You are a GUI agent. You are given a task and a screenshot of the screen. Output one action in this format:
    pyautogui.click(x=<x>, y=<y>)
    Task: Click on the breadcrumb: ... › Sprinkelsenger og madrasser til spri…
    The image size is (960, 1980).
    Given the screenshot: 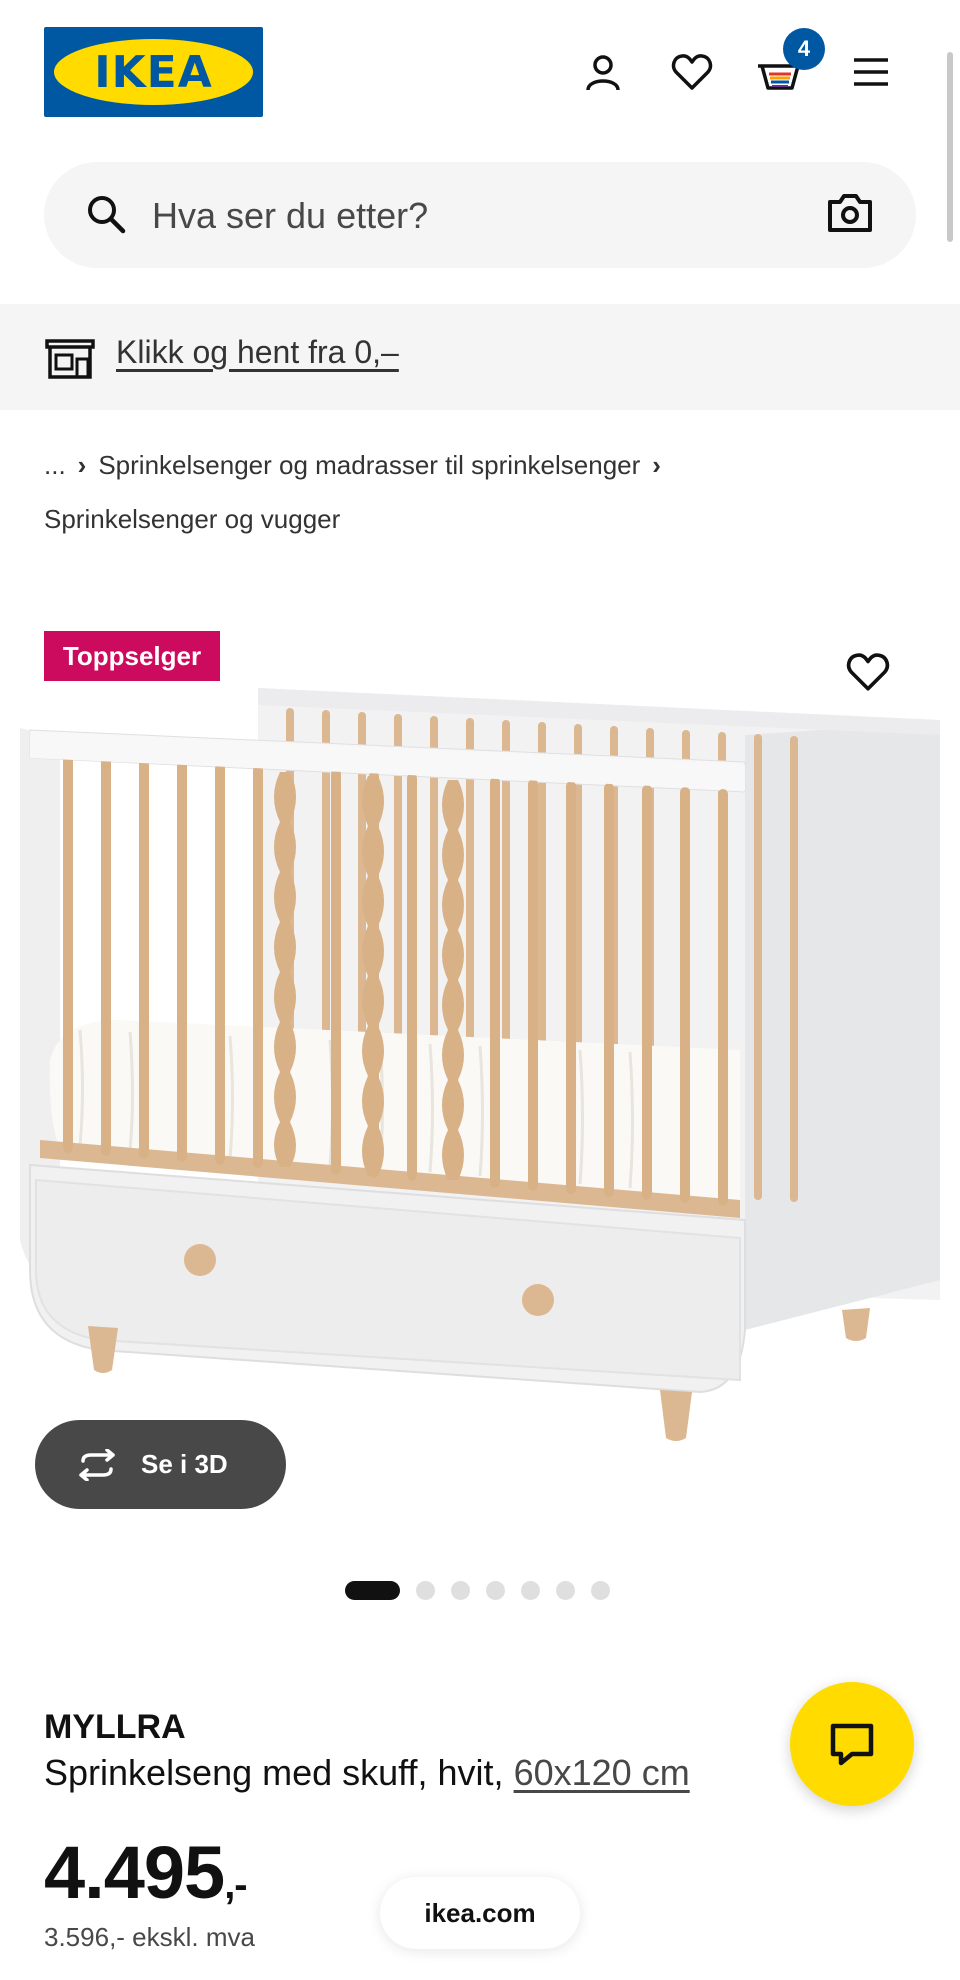 What is the action you would take?
    pyautogui.click(x=484, y=492)
    